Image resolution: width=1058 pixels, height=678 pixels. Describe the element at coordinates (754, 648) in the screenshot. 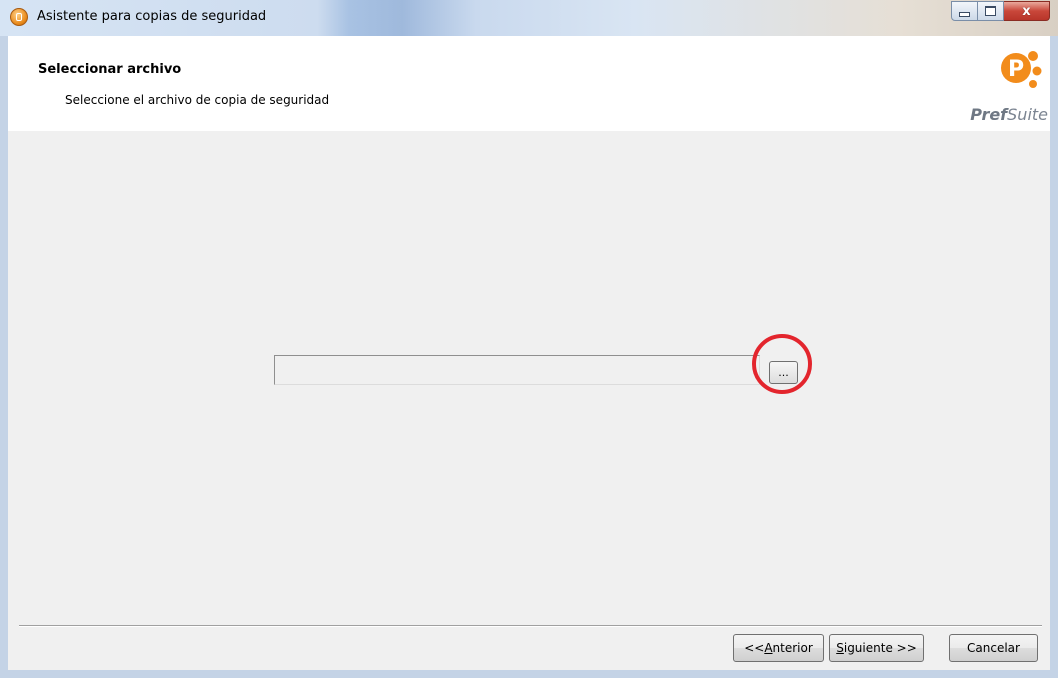

I see `previous-button-prefix: <<` at that location.